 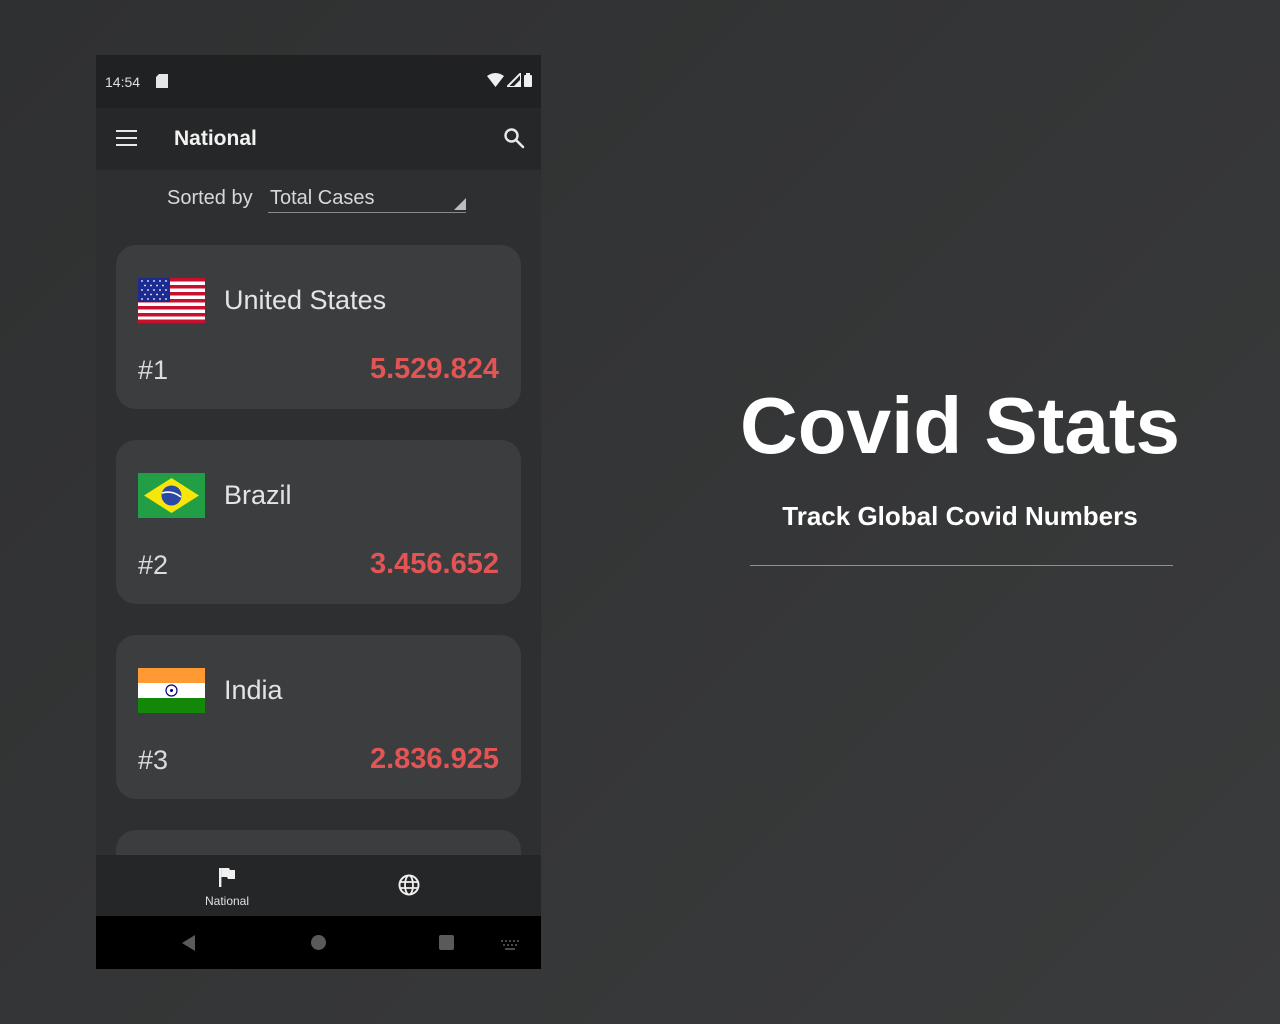 What do you see at coordinates (318, 522) in the screenshot?
I see `country-card-brazil: Brazil #2 3.456.652` at bounding box center [318, 522].